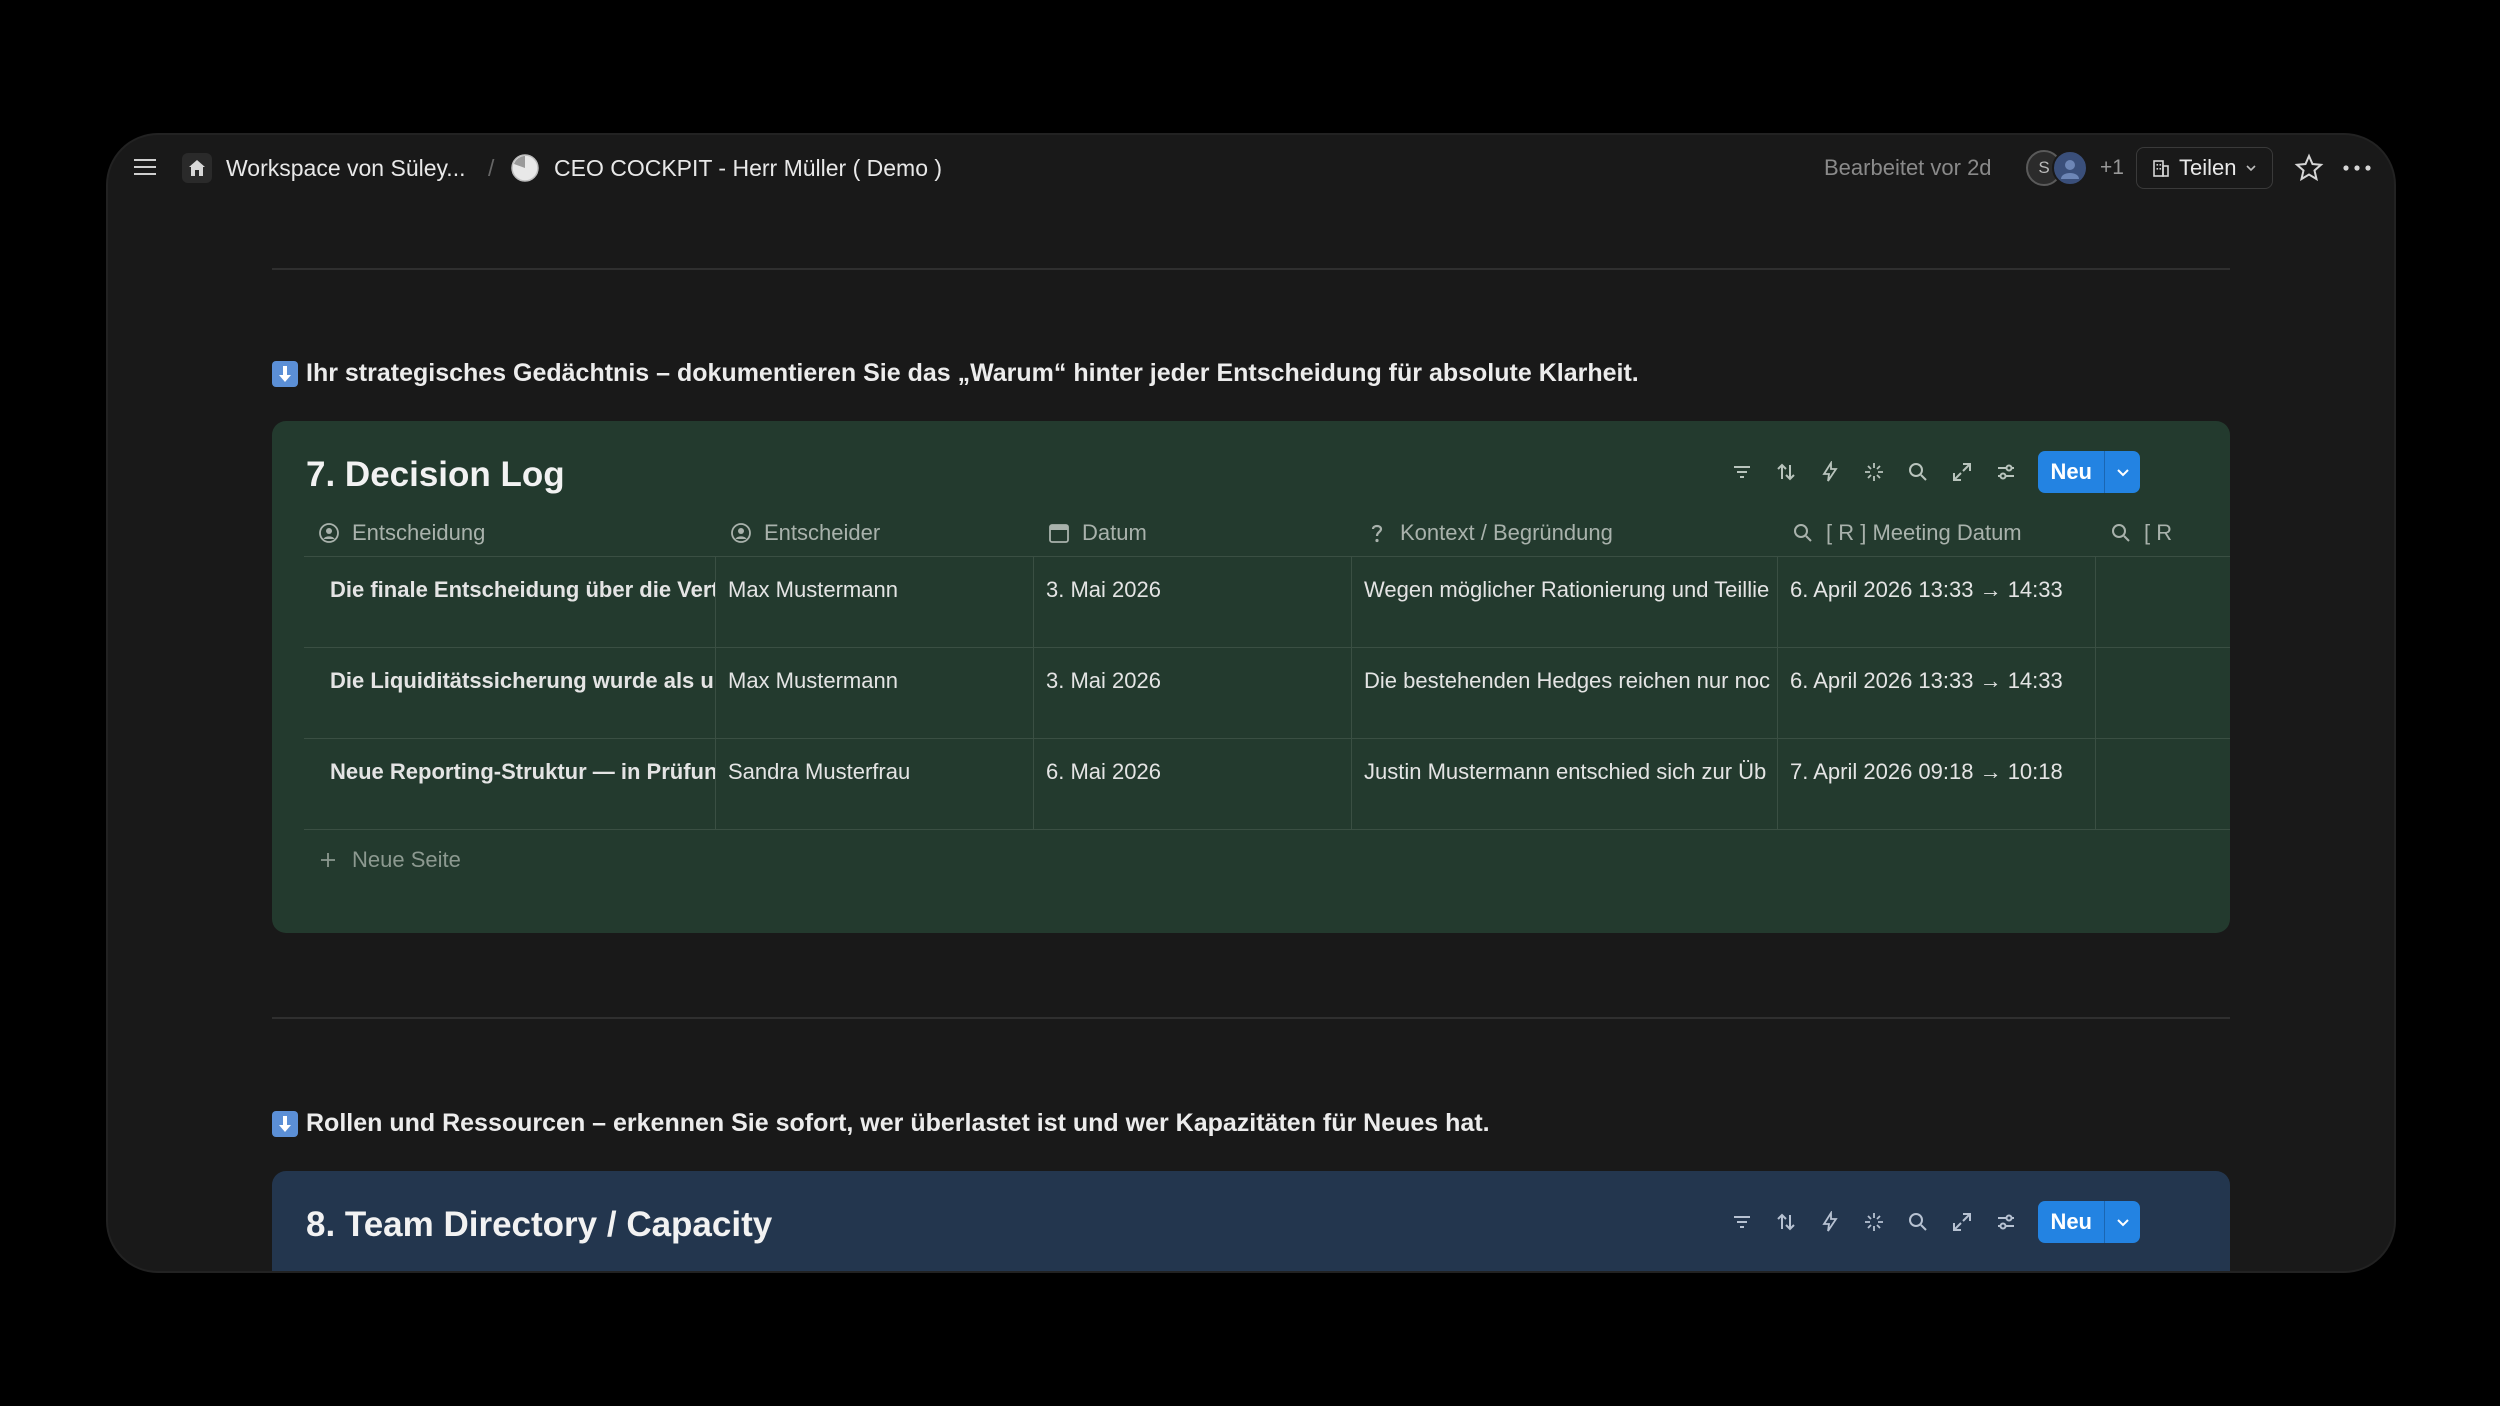 The width and height of the screenshot is (2500, 1406). Describe the element at coordinates (2208, 167) in the screenshot. I see `share-label: Teilen` at that location.